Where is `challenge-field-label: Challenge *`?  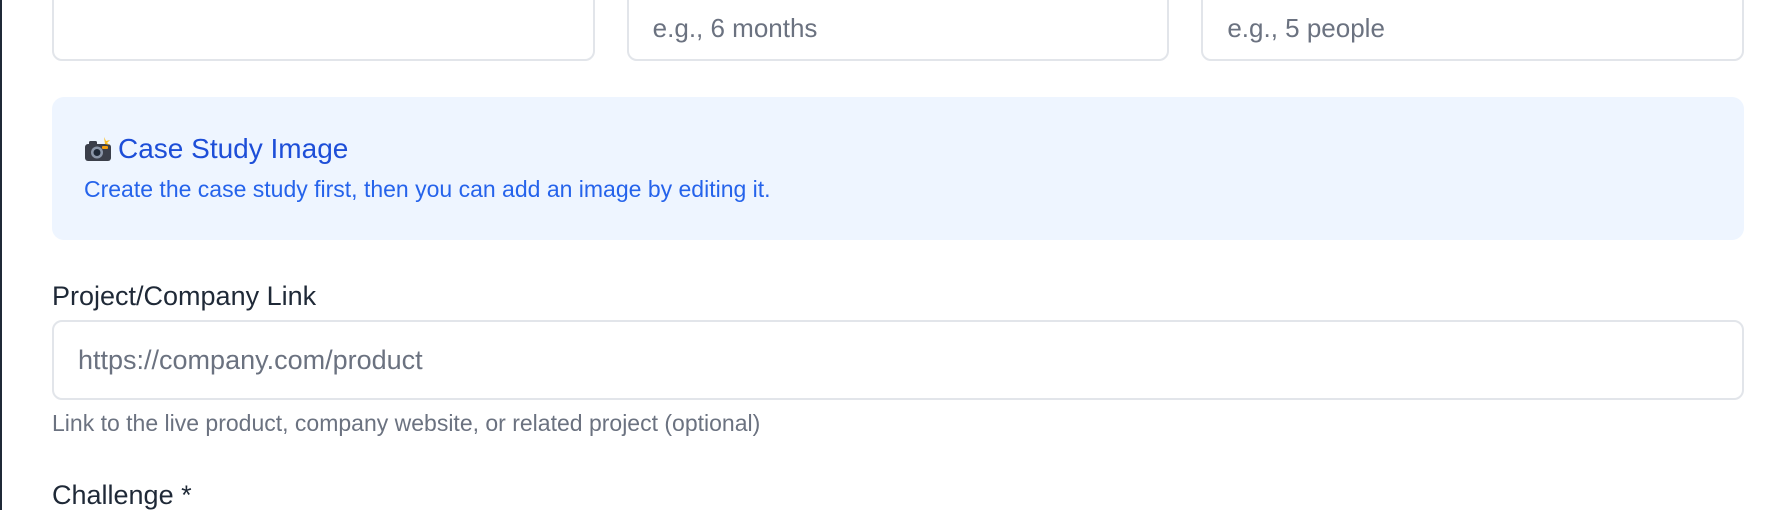 challenge-field-label: Challenge * is located at coordinates (122, 495).